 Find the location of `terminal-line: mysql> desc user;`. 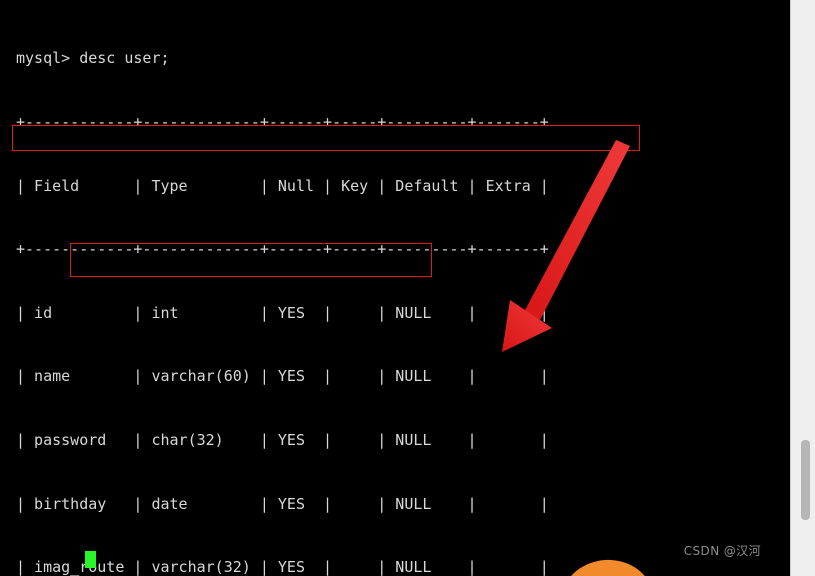

terminal-line: mysql> desc user; is located at coordinates (93, 58).